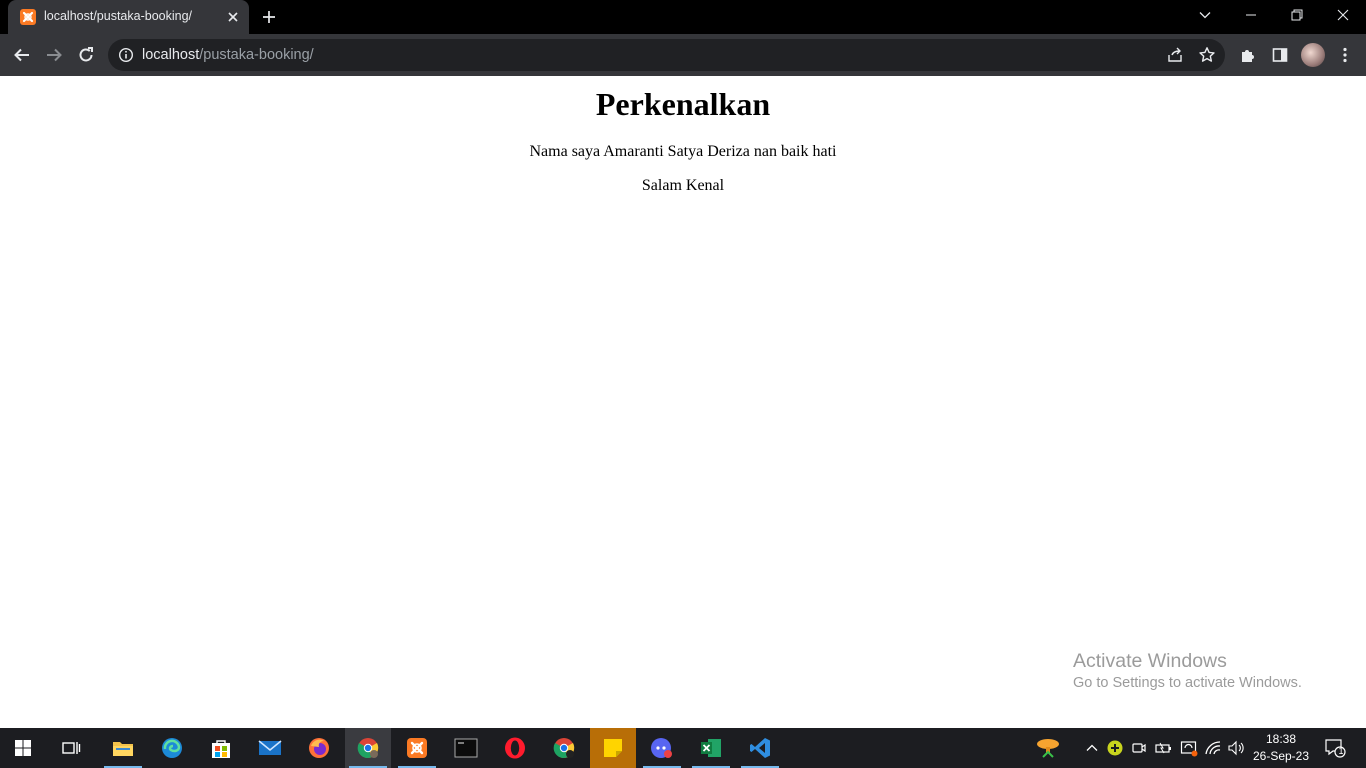 The width and height of the screenshot is (1366, 768). What do you see at coordinates (1205, 15) in the screenshot?
I see `tab-search-icon` at bounding box center [1205, 15].